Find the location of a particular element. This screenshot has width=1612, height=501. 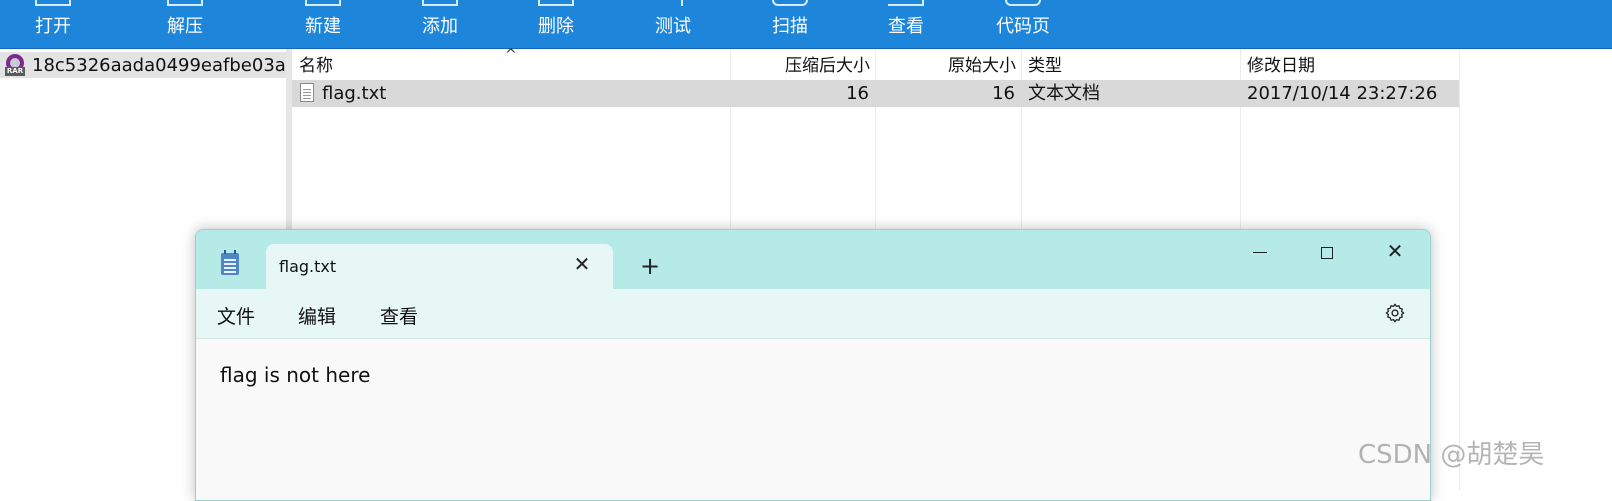

new-label: 新建 is located at coordinates (323, 26).